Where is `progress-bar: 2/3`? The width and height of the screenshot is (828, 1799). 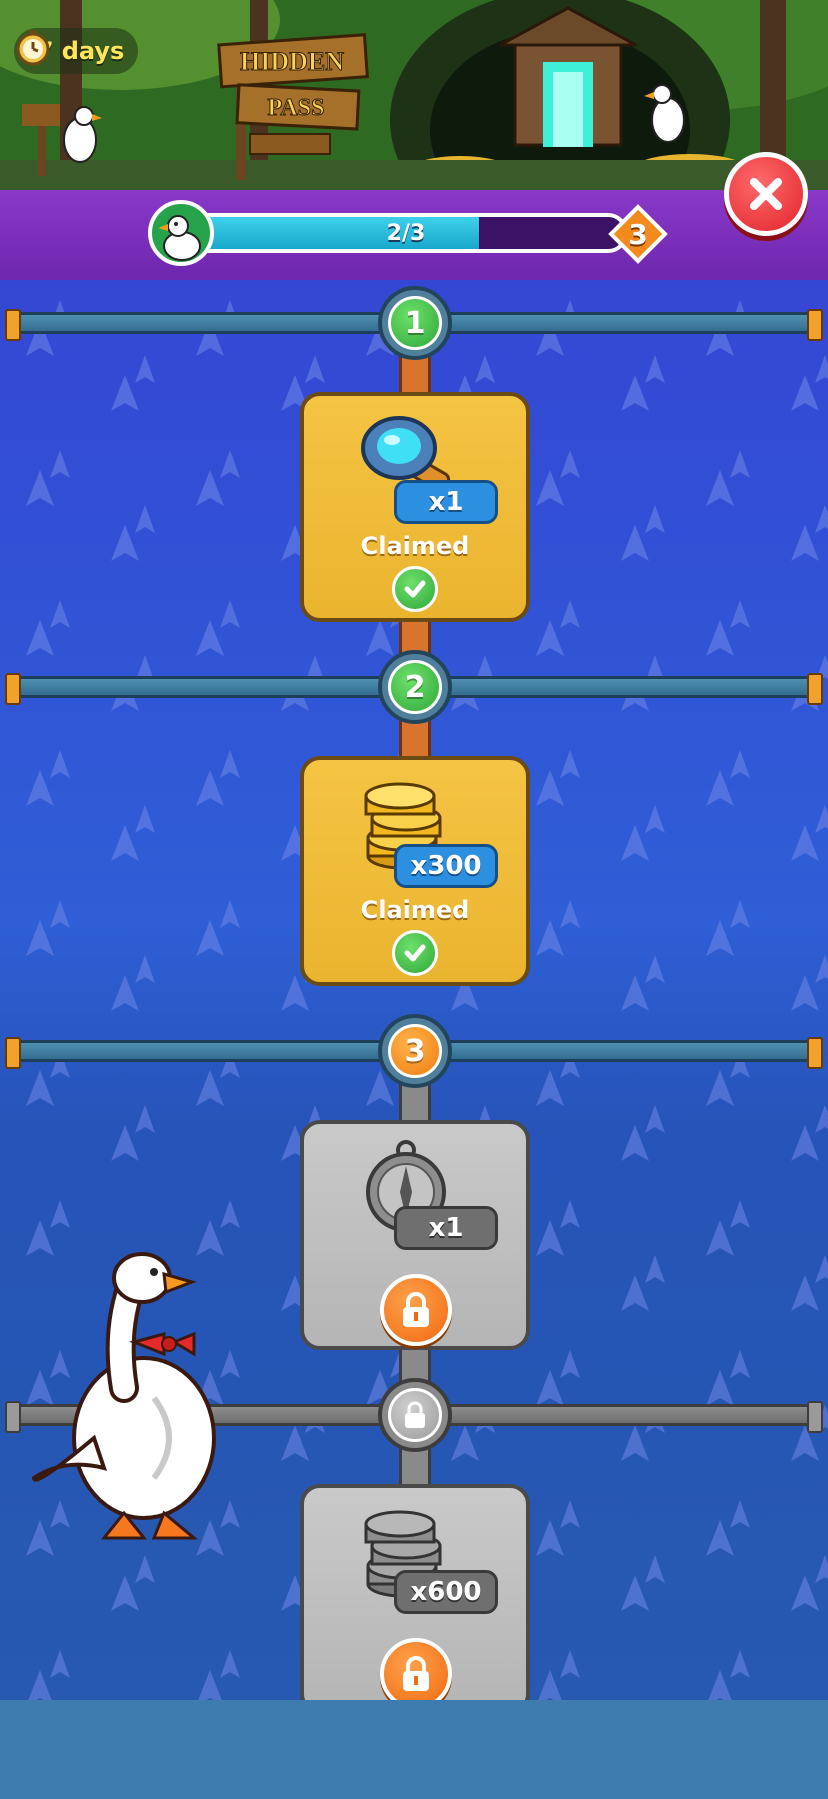 progress-bar: 2/3 is located at coordinates (406, 233).